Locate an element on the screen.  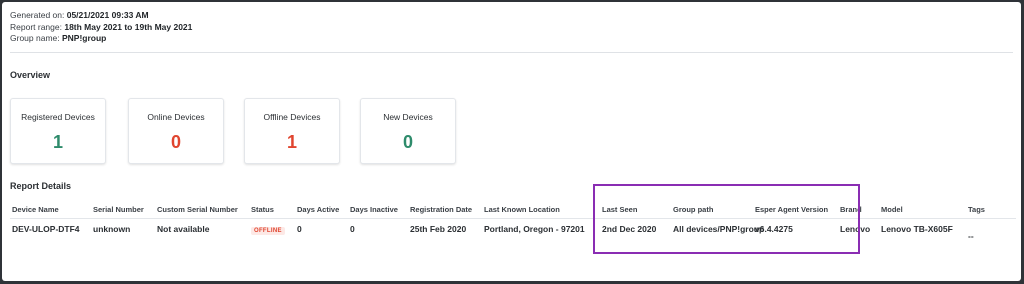
column-header: Model is located at coordinates (922, 209).